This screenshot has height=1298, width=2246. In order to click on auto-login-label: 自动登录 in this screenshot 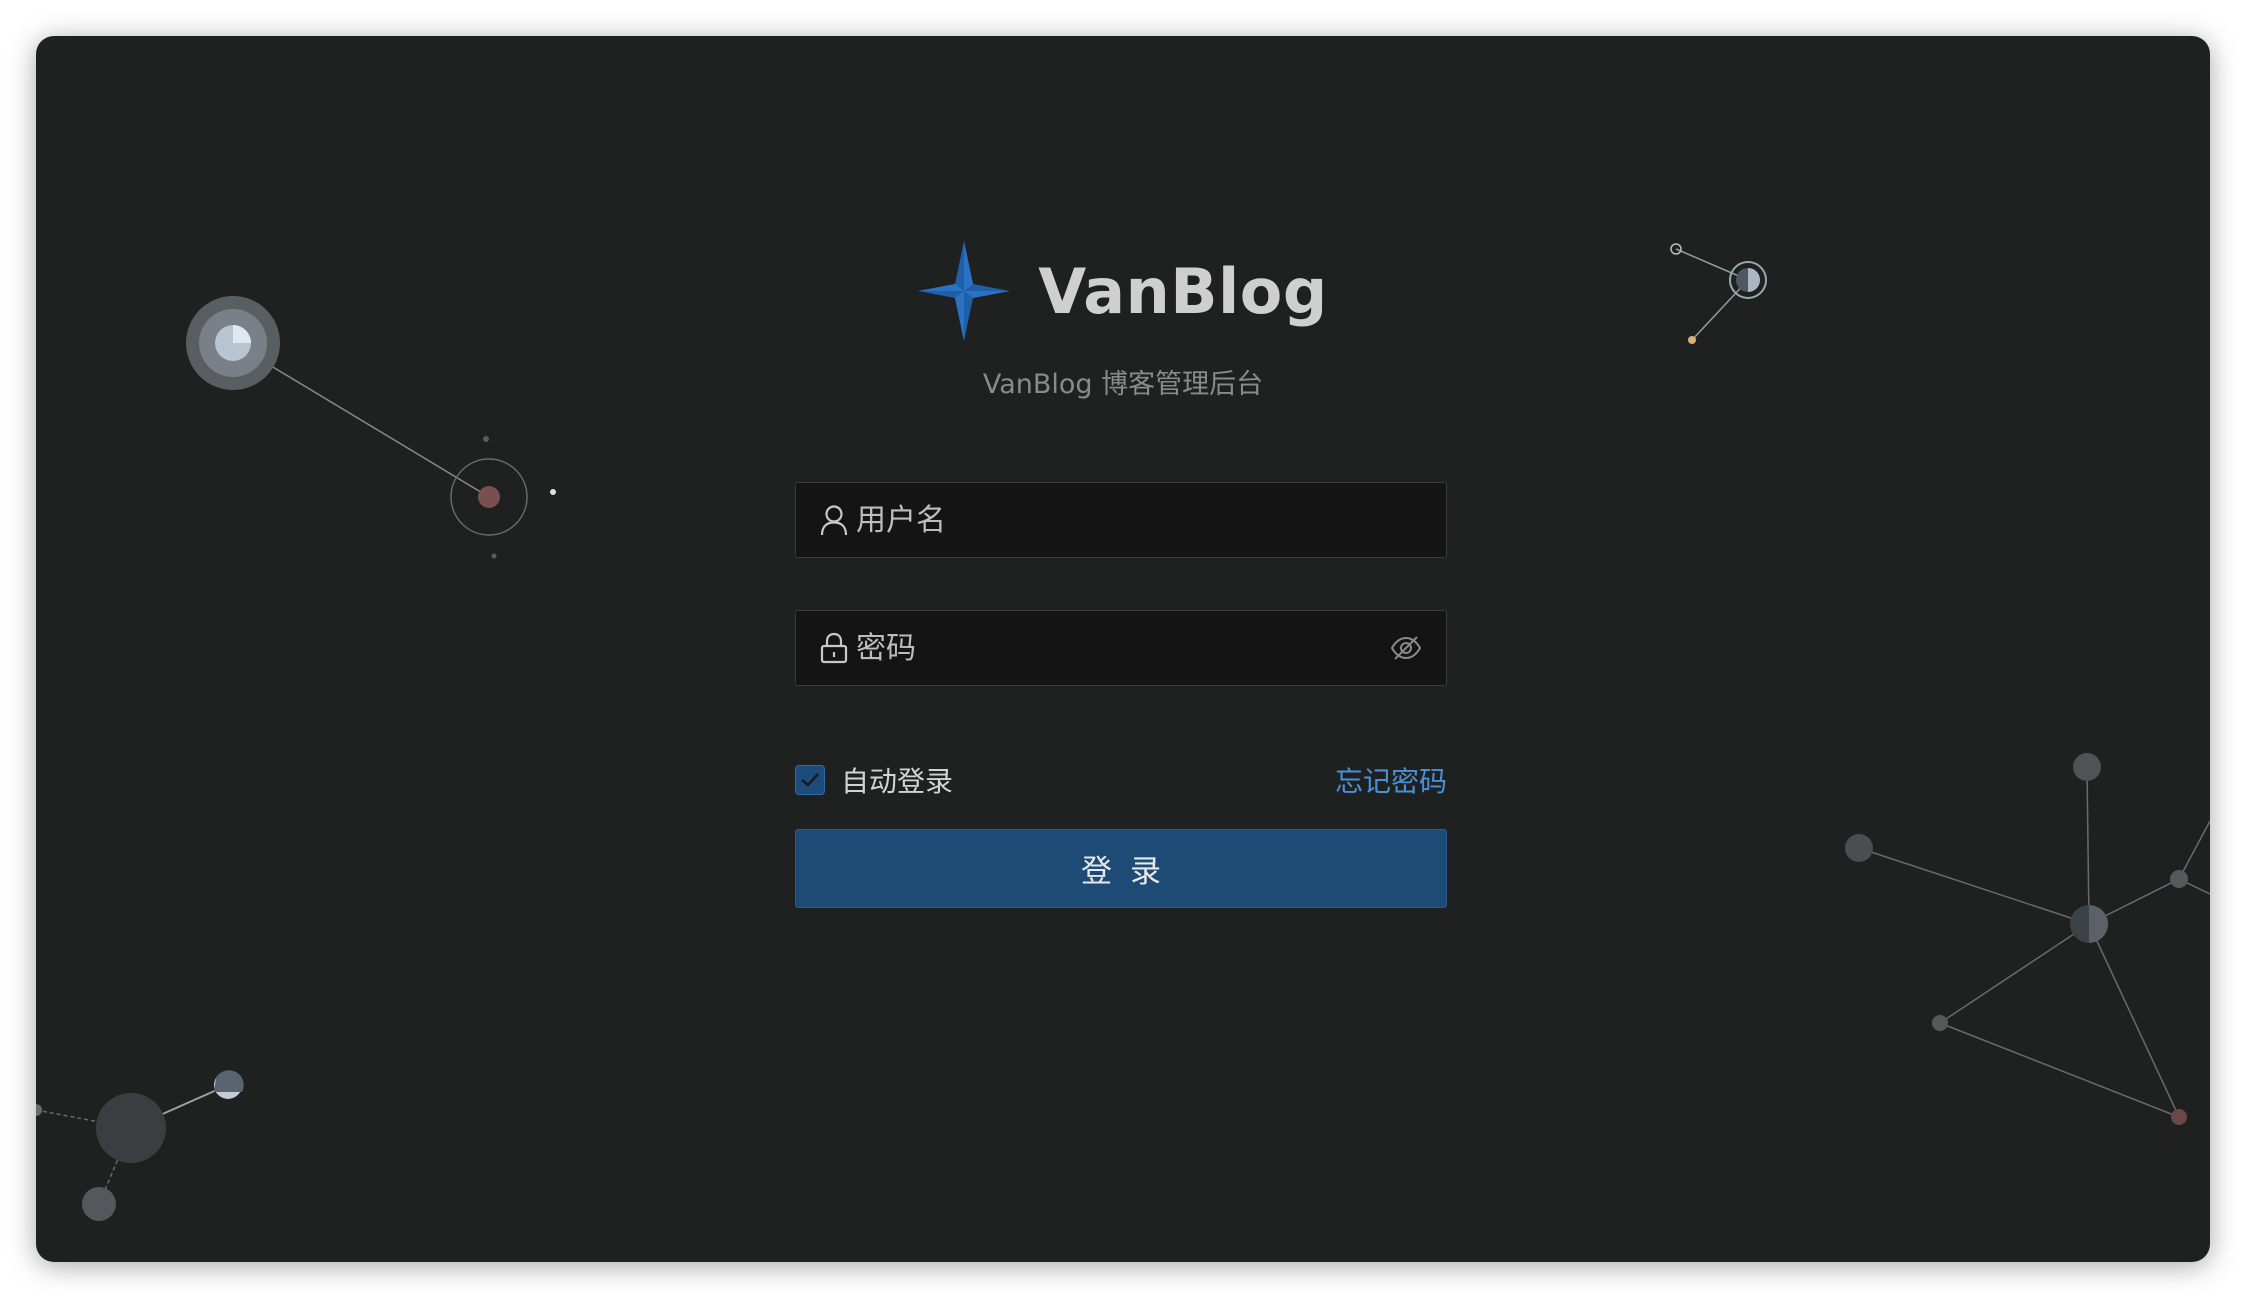, I will do `click(897, 781)`.